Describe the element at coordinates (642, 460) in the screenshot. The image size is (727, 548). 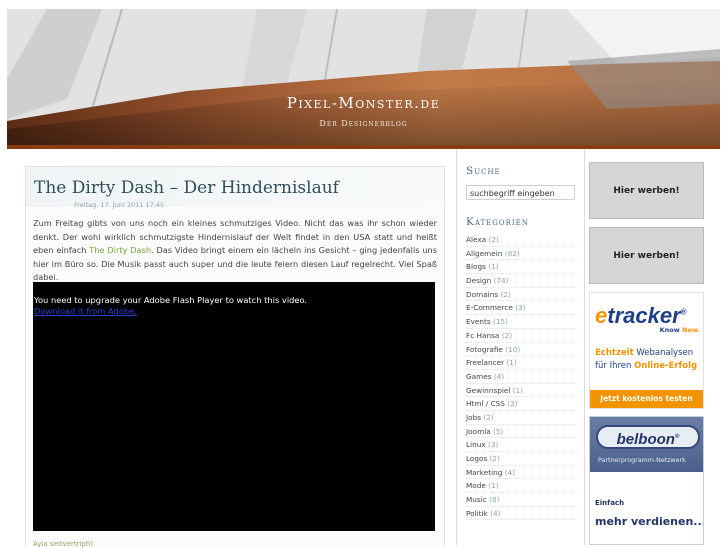
I see `belboon-subtitle: Partnerprogramm-Netzwerk` at that location.